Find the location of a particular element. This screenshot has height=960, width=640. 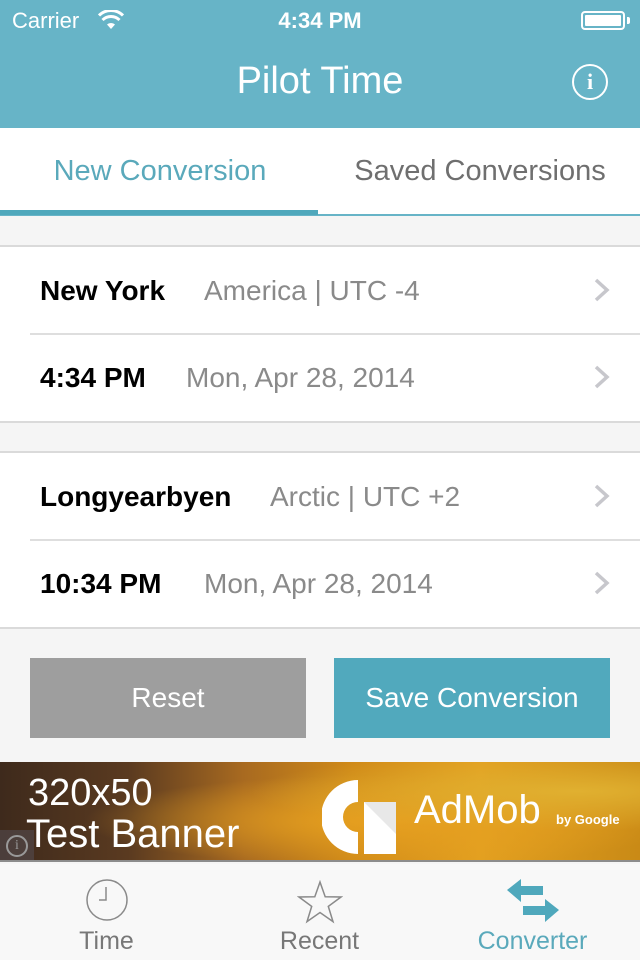

tabbar-item-recent: Recent is located at coordinates (319, 912).